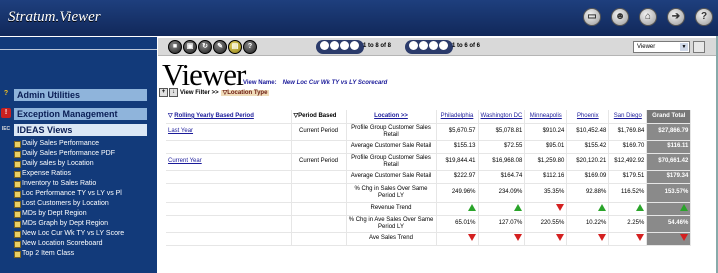  What do you see at coordinates (648, 17) in the screenshot?
I see `home-icon: ⌂` at bounding box center [648, 17].